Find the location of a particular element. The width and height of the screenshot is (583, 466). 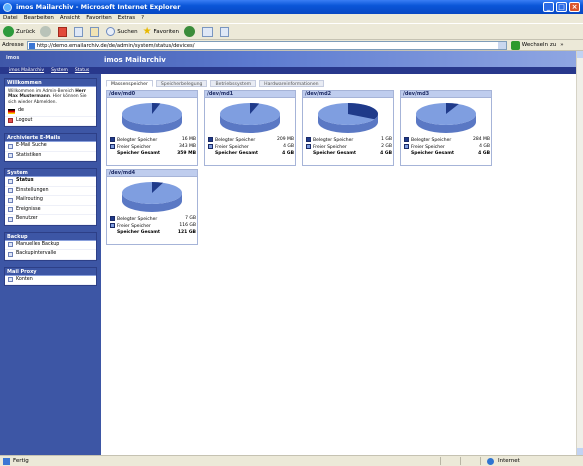

sidebar-item-backup-intervals: Backupintervalle is located at coordinates (50, 255).